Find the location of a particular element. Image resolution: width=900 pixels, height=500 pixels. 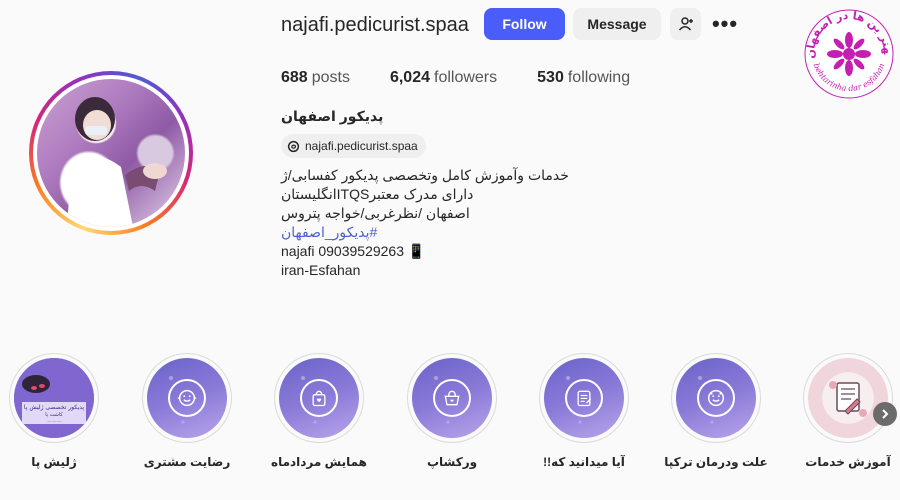

highlight-label: همایش مردادماه is located at coordinates (319, 462).